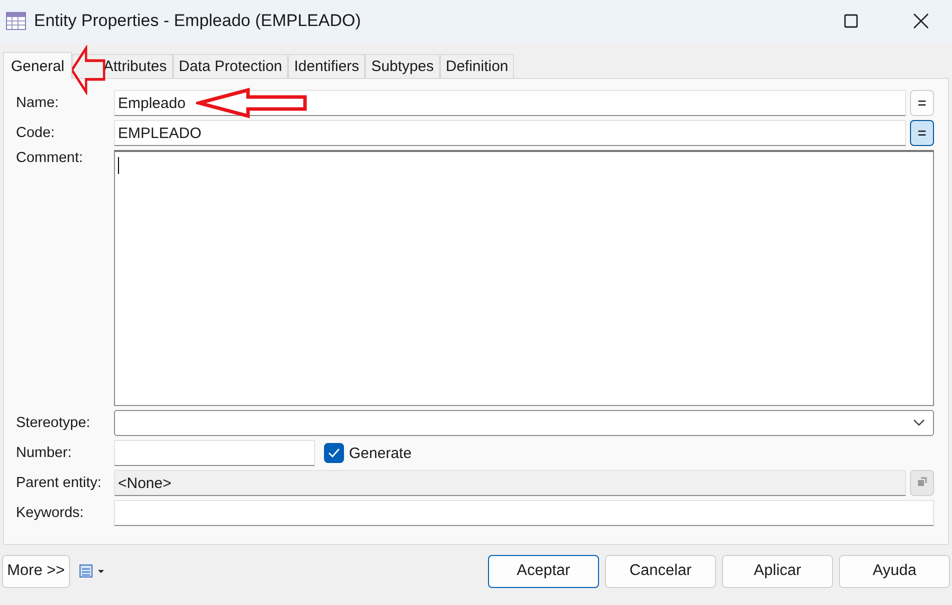 Image resolution: width=952 pixels, height=605 pixels. I want to click on dialog-button: Cancelar, so click(660, 571).